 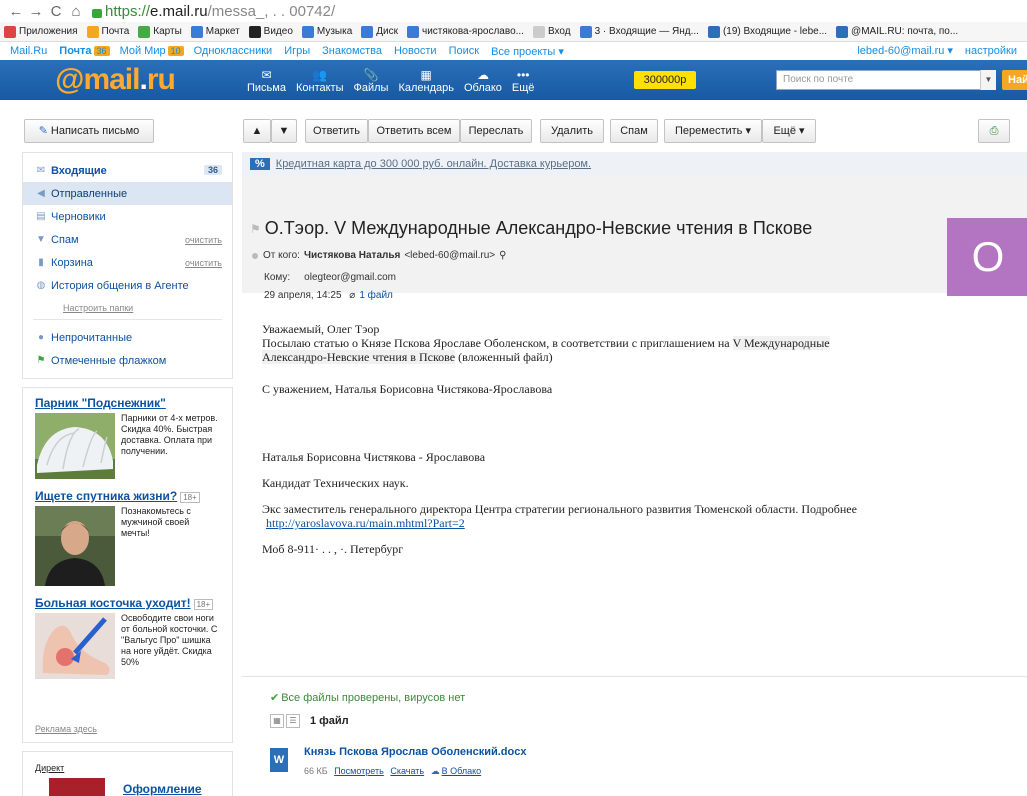 I want to click on sender-name: Чистякова Наталья, so click(x=352, y=255).